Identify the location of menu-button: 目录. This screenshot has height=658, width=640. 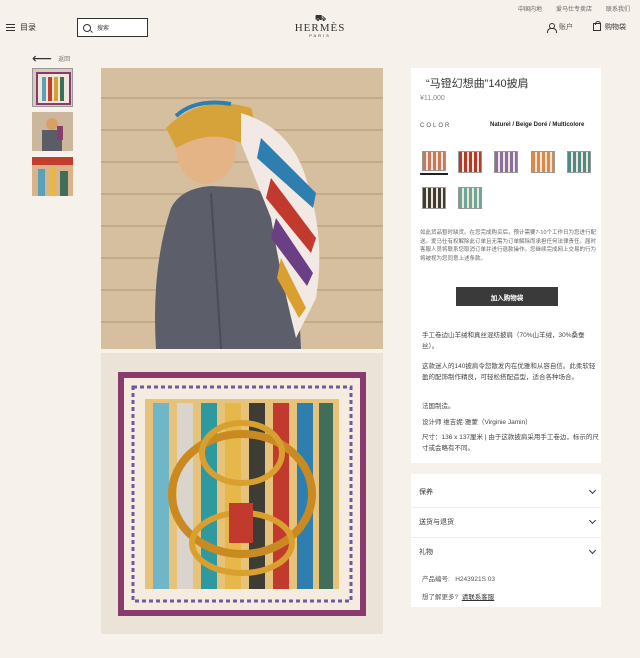
(21, 27).